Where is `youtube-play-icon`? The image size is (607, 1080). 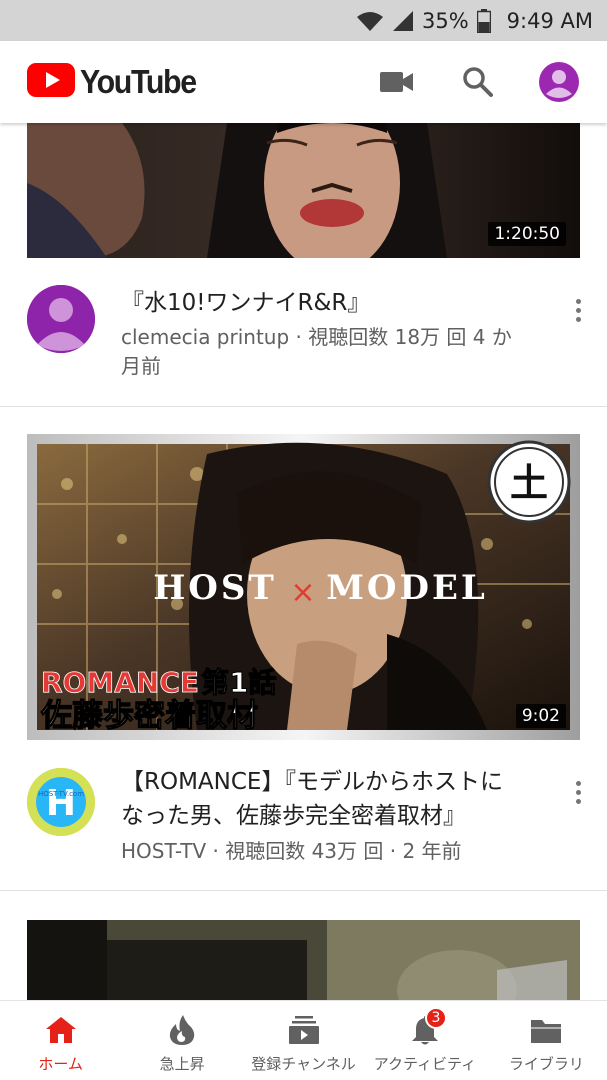 youtube-play-icon is located at coordinates (51, 82).